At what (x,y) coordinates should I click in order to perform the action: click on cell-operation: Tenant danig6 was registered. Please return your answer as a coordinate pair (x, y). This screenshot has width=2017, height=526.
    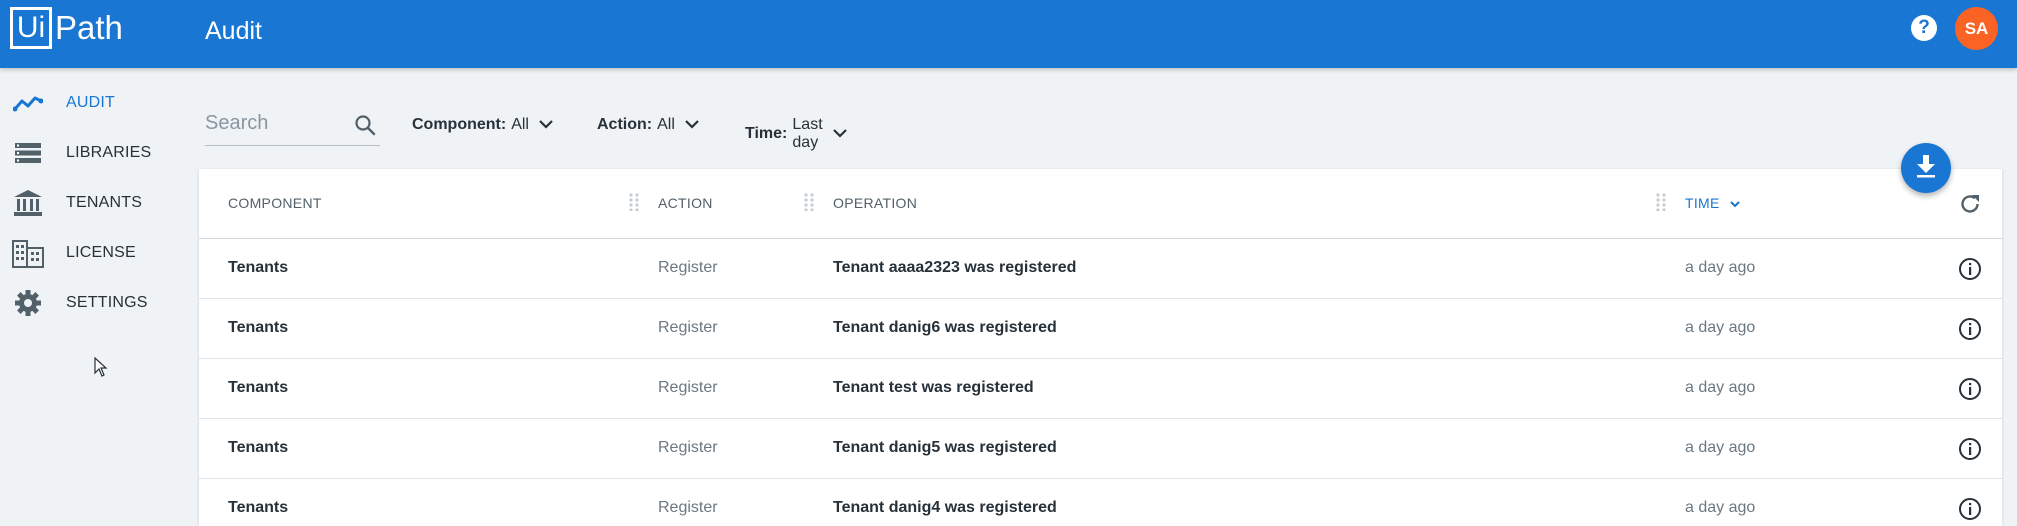
    Looking at the image, I should click on (945, 327).